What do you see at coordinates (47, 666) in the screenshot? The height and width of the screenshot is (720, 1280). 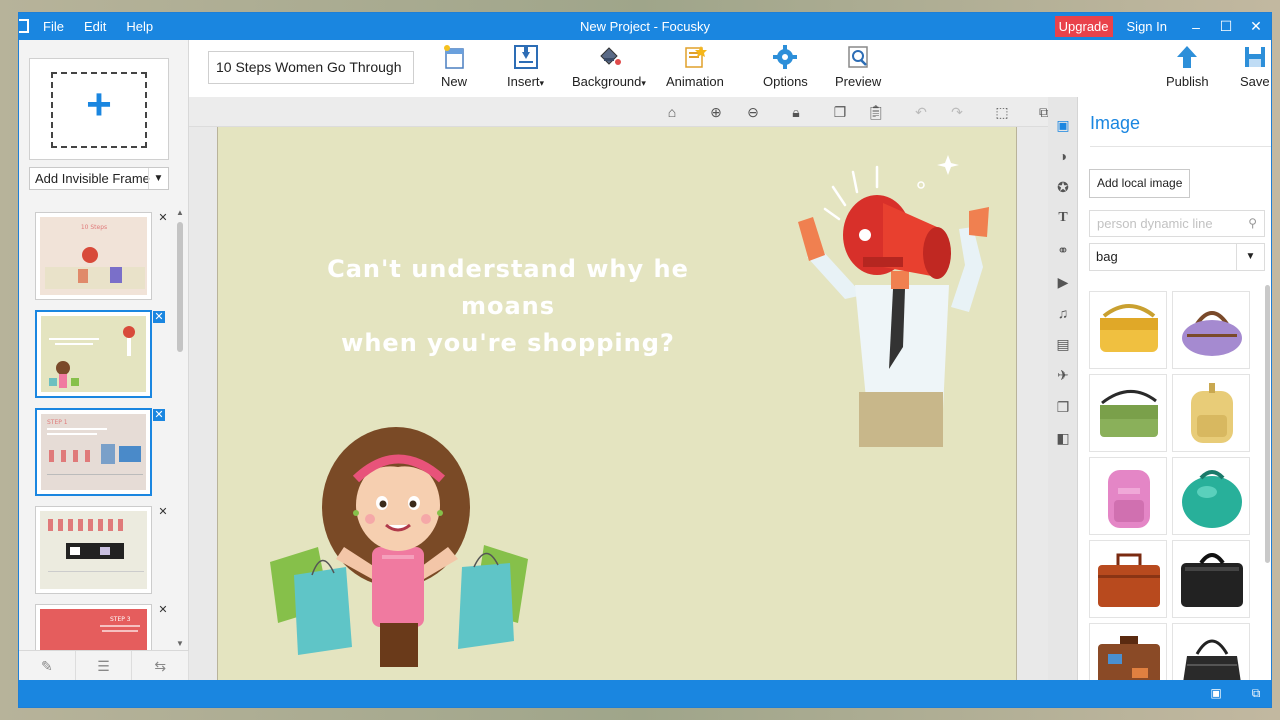 I see `edit-frame-icon: ✎` at bounding box center [47, 666].